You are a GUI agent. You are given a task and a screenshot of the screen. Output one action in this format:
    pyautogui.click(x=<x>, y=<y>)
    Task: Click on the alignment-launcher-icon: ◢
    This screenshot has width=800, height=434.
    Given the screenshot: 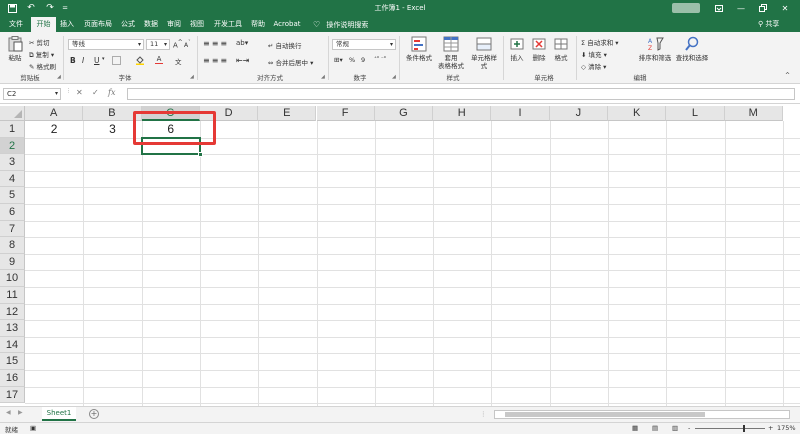 What is the action you would take?
    pyautogui.click(x=323, y=77)
    